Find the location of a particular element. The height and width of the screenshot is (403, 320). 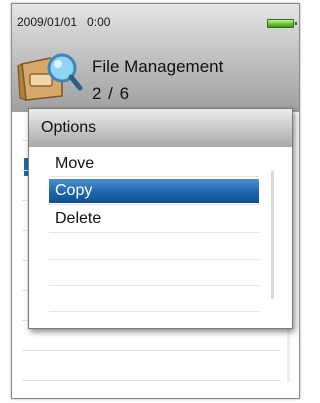

option-delete: Delete is located at coordinates (154, 219).